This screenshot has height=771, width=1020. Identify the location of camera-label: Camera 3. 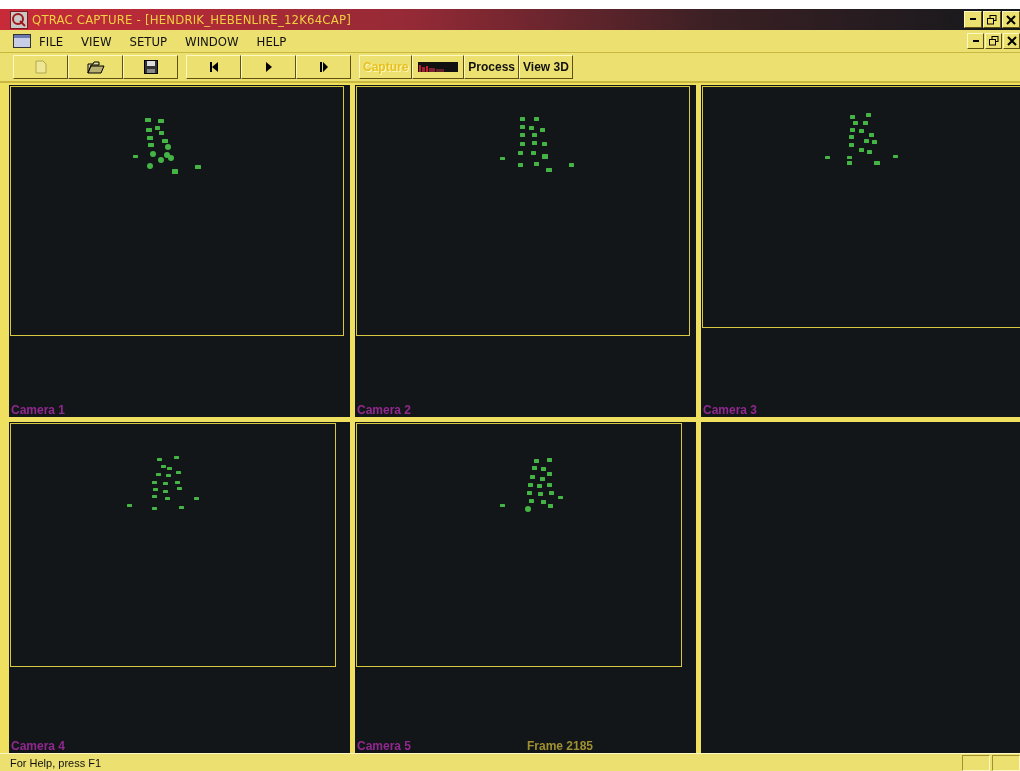
(730, 409).